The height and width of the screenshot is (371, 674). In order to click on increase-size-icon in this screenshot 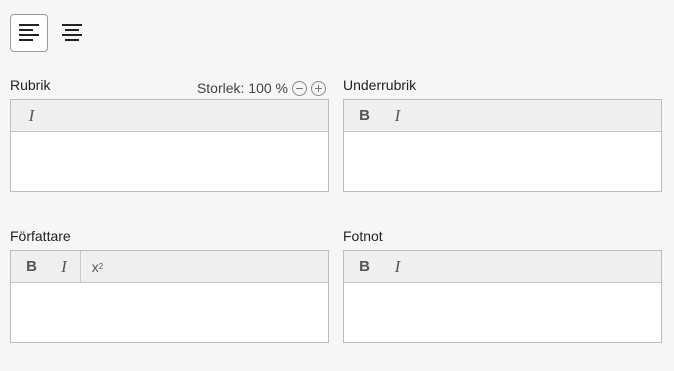, I will do `click(318, 88)`.